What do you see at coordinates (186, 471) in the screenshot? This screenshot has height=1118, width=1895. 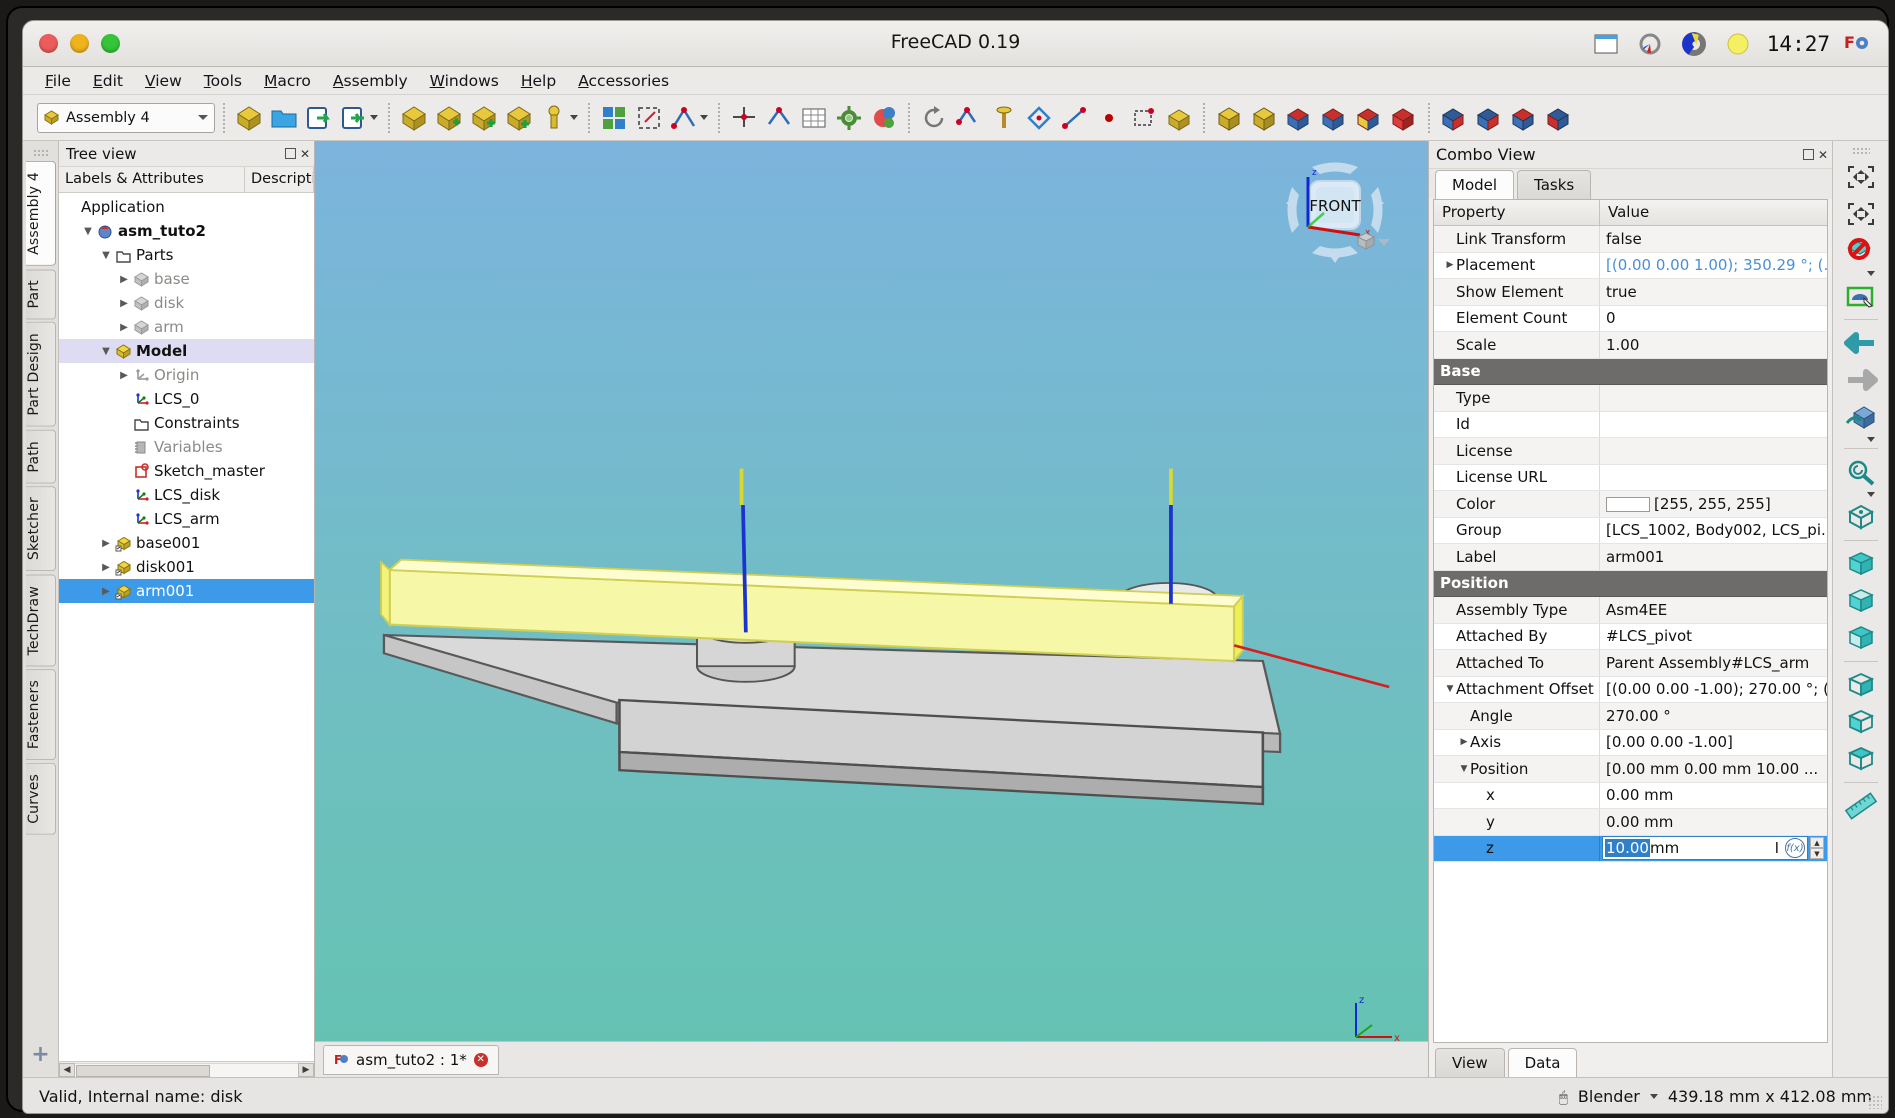 I see `tree-item-sketch-master: Sketch_master` at bounding box center [186, 471].